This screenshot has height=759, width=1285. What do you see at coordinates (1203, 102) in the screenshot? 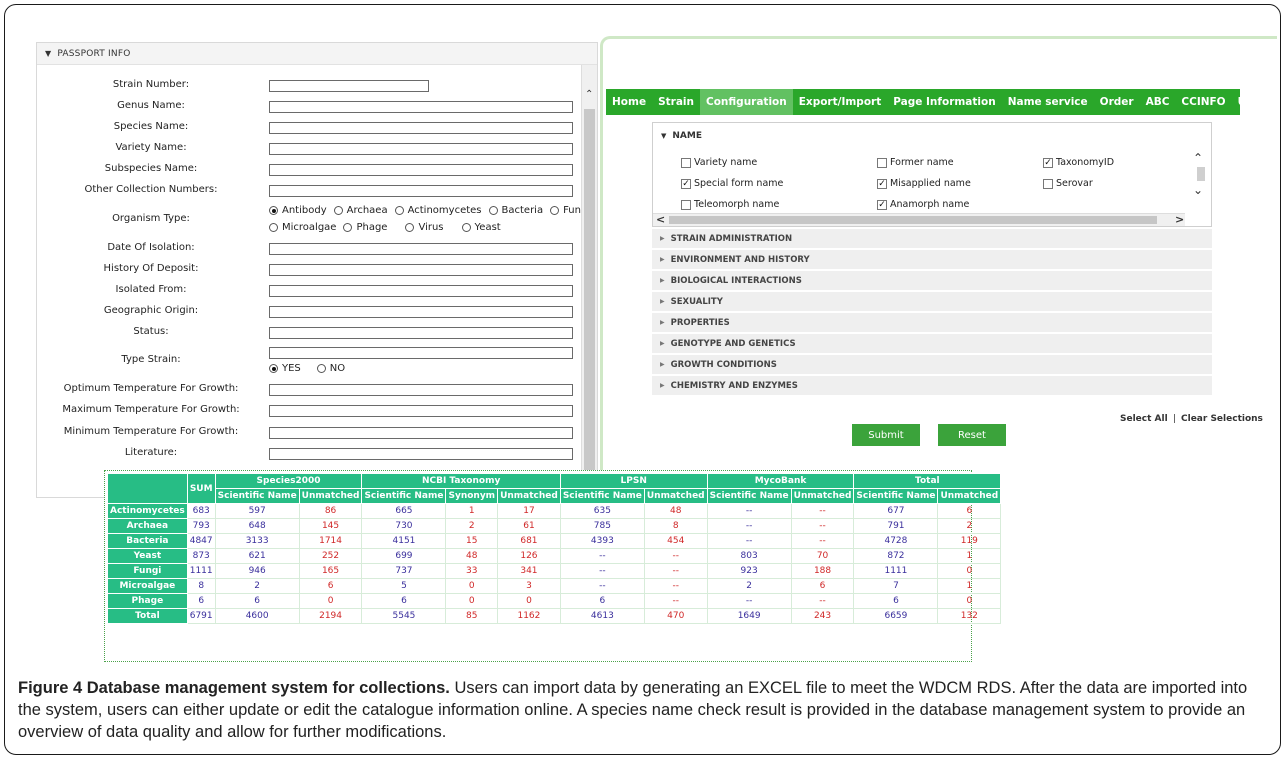
I see `nav-ccinfo: CCINFO` at bounding box center [1203, 102].